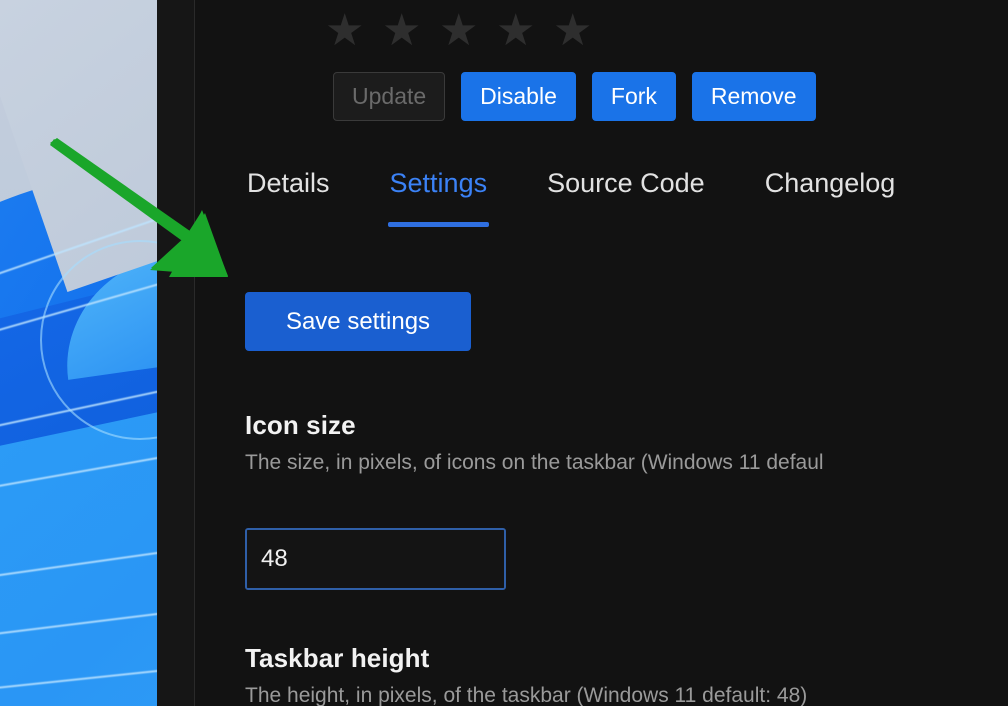 This screenshot has width=1008, height=706. Describe the element at coordinates (626, 193) in the screenshot. I see `tab-source-code: Source Code` at that location.